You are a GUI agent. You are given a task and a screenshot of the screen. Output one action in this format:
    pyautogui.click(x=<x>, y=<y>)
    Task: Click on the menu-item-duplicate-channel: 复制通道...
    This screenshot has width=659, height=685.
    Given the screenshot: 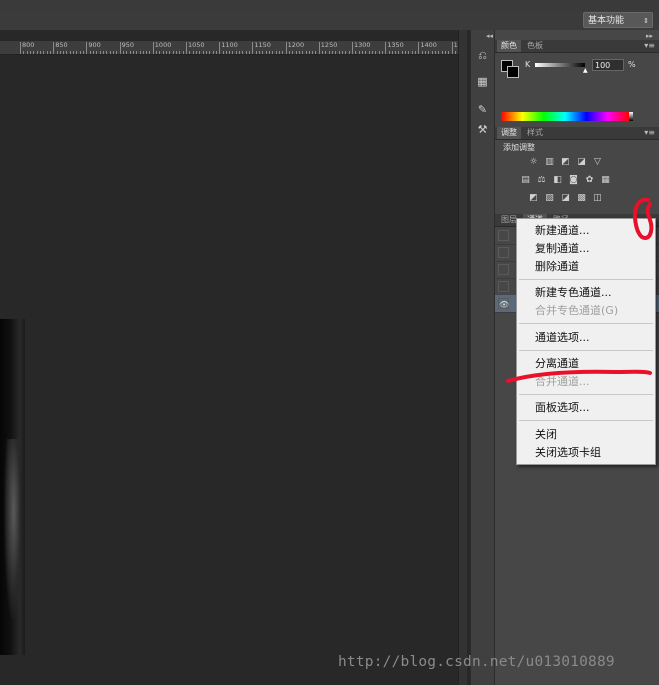 What is the action you would take?
    pyautogui.click(x=562, y=249)
    